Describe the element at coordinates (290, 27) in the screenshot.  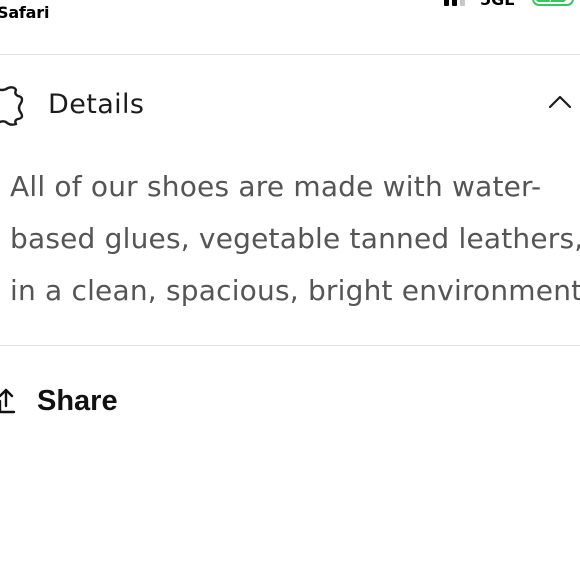
I see `status-bar: Safari 5GE` at that location.